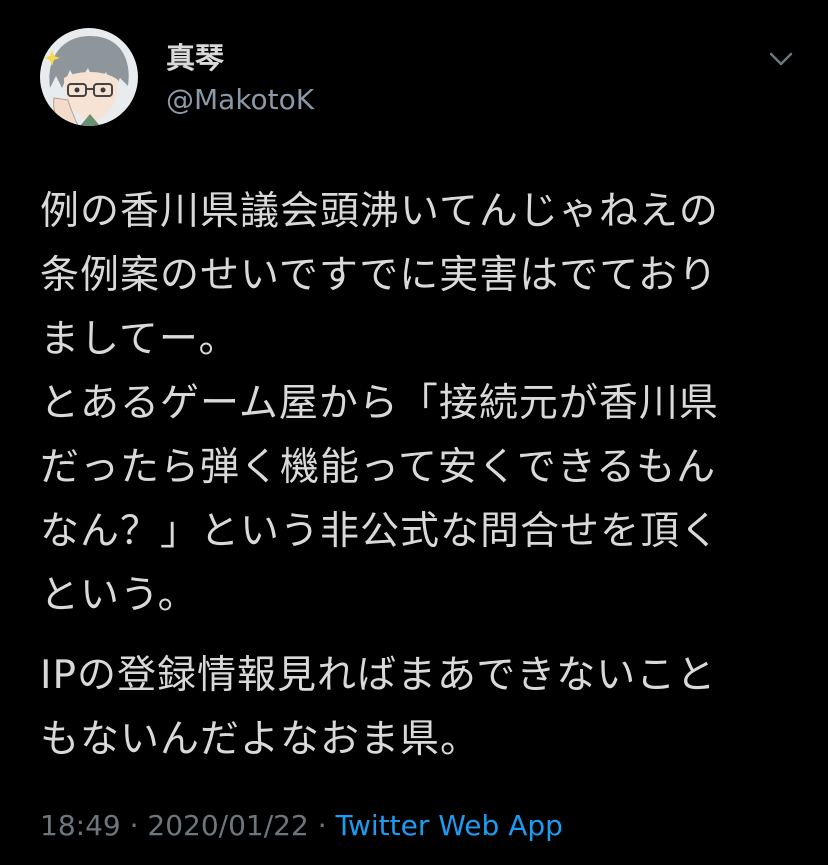  Describe the element at coordinates (380, 531) in the screenshot. I see `tweet-line: なん？」という非公式な問合せを頂く` at that location.